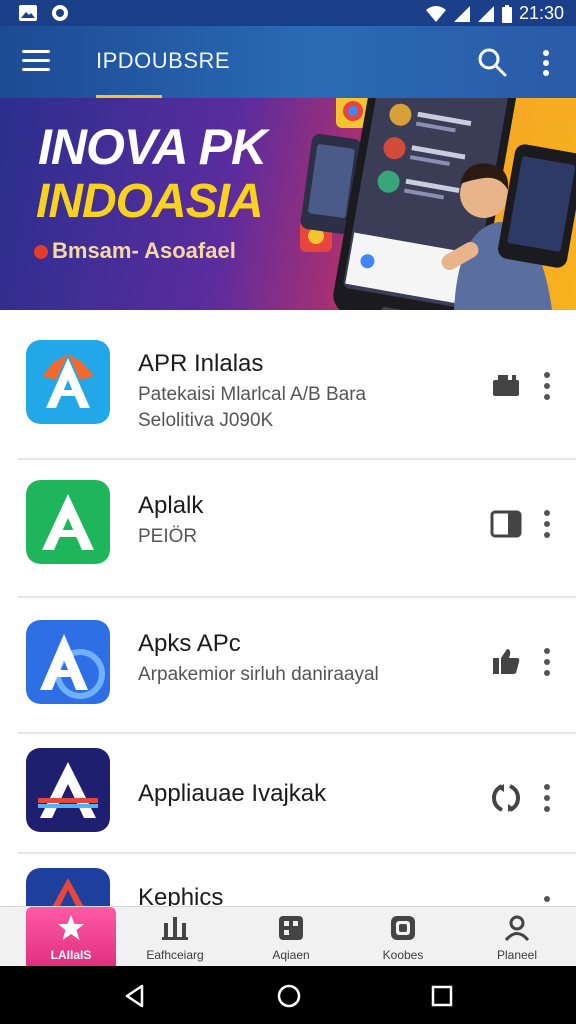 This screenshot has height=1024, width=576. I want to click on nav-item-categories: Eafhceiarg, so click(175, 937).